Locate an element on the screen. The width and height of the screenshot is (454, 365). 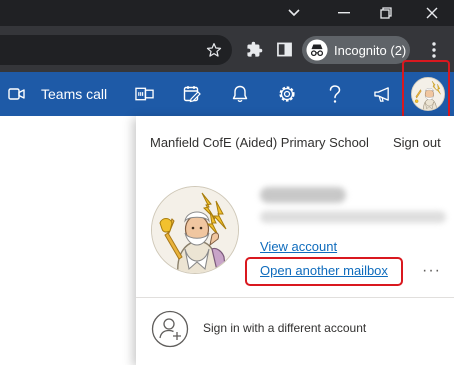
open-mailbox-highlight is located at coordinates (324, 271).